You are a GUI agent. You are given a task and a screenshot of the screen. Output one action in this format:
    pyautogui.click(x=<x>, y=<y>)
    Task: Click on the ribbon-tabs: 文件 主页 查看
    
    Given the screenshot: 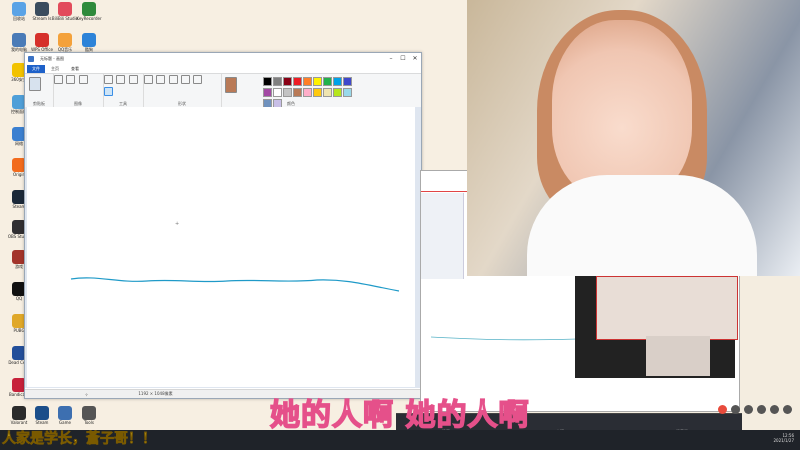 What is the action you would take?
    pyautogui.click(x=223, y=69)
    